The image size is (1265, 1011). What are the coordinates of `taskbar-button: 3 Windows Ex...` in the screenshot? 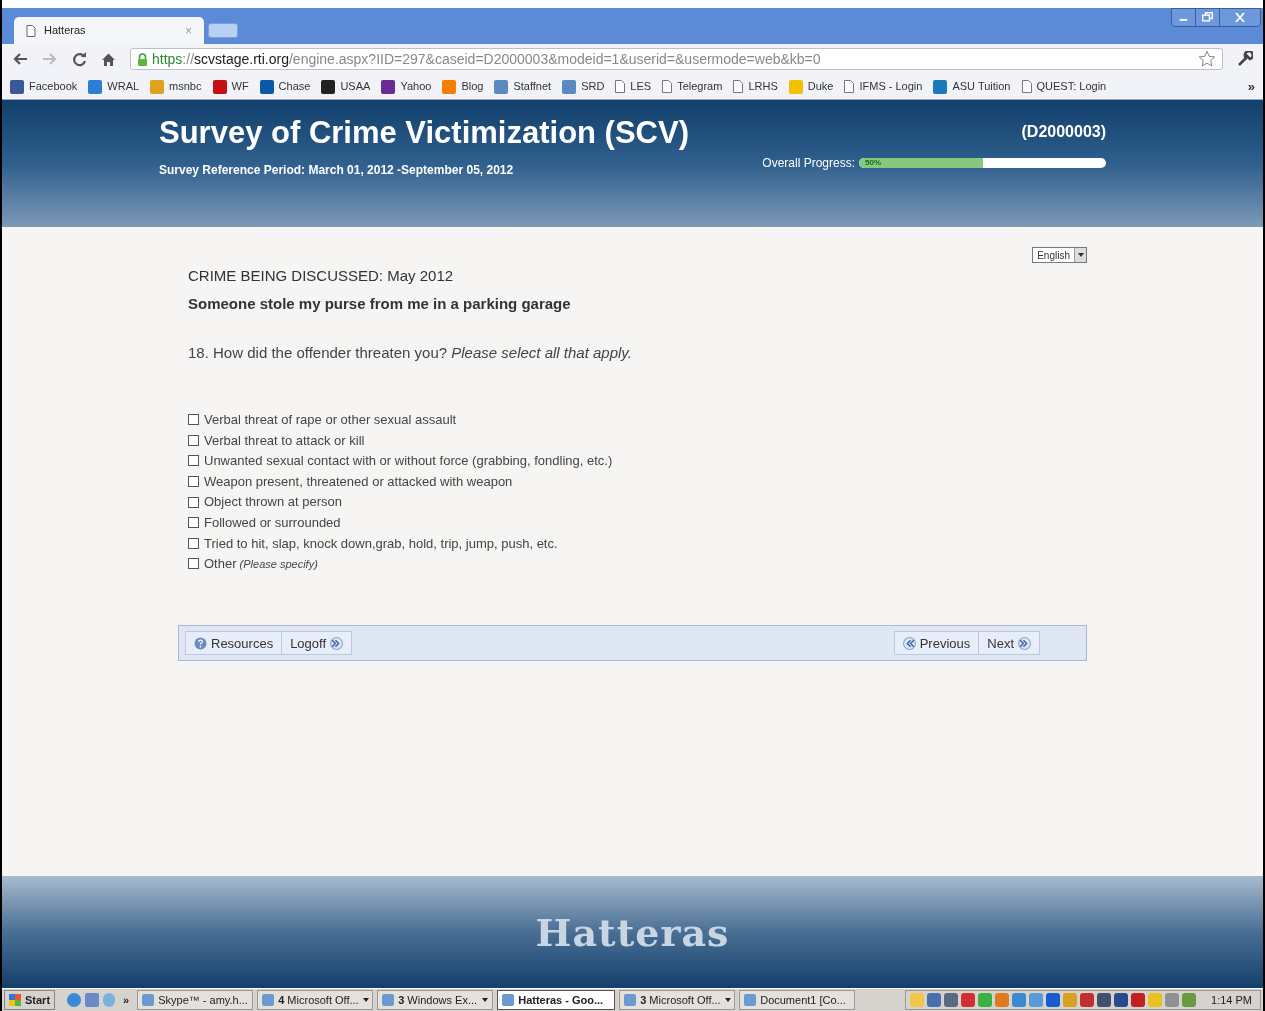 It's located at (435, 1000).